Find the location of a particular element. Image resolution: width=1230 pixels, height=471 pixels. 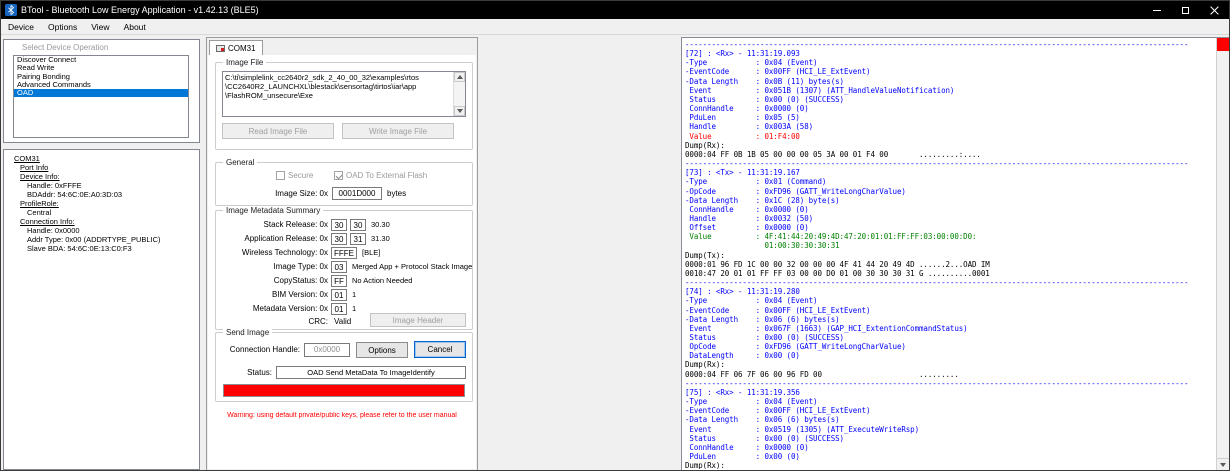

log-line: -Type : 0x01 (Command) is located at coordinates (756, 182).